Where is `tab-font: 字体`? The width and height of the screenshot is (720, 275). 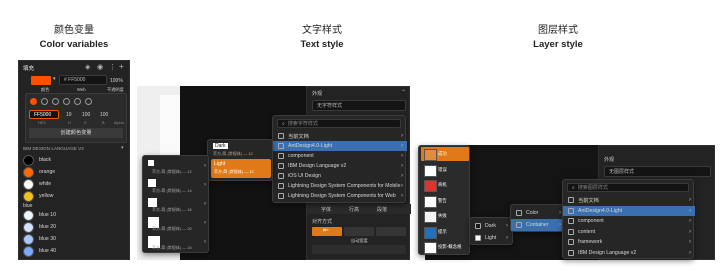 tab-font: 字体 is located at coordinates (326, 209).